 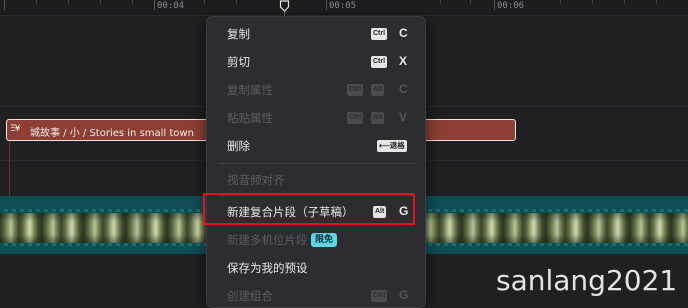 What do you see at coordinates (284, 6) in the screenshot?
I see `playhead-handle-icon` at bounding box center [284, 6].